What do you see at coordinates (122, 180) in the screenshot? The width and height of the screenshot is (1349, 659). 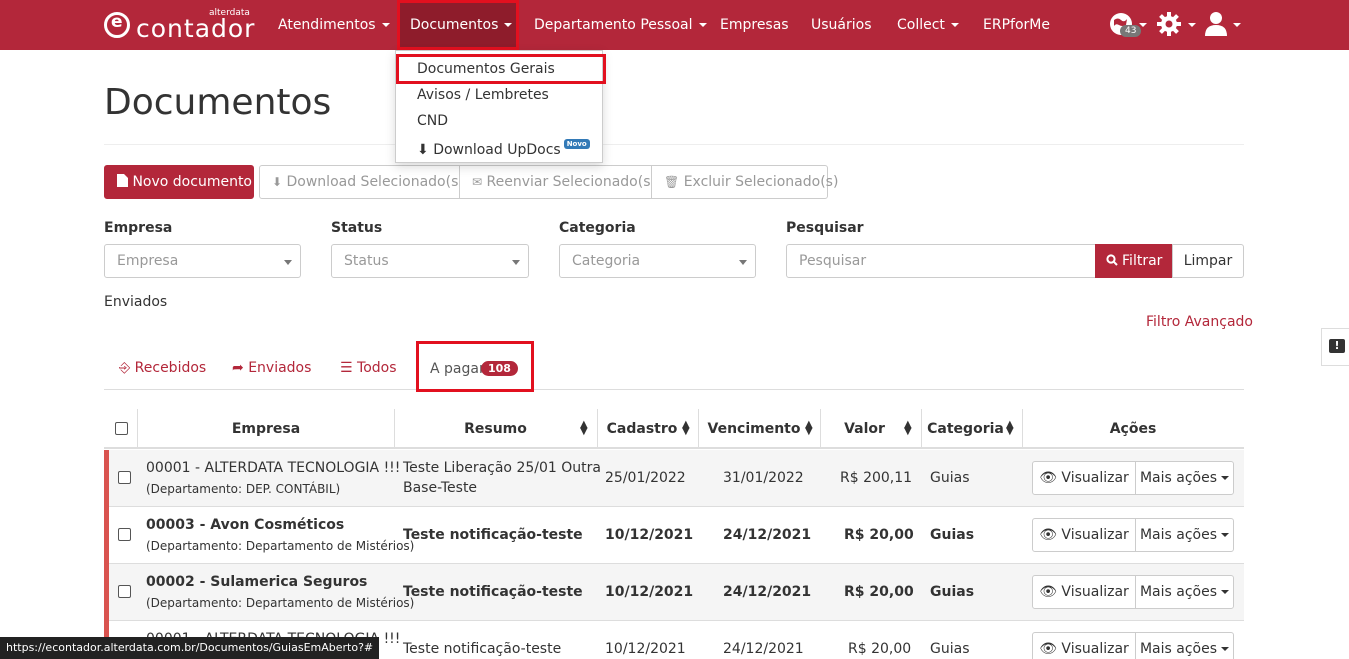 I see `file-icon` at bounding box center [122, 180].